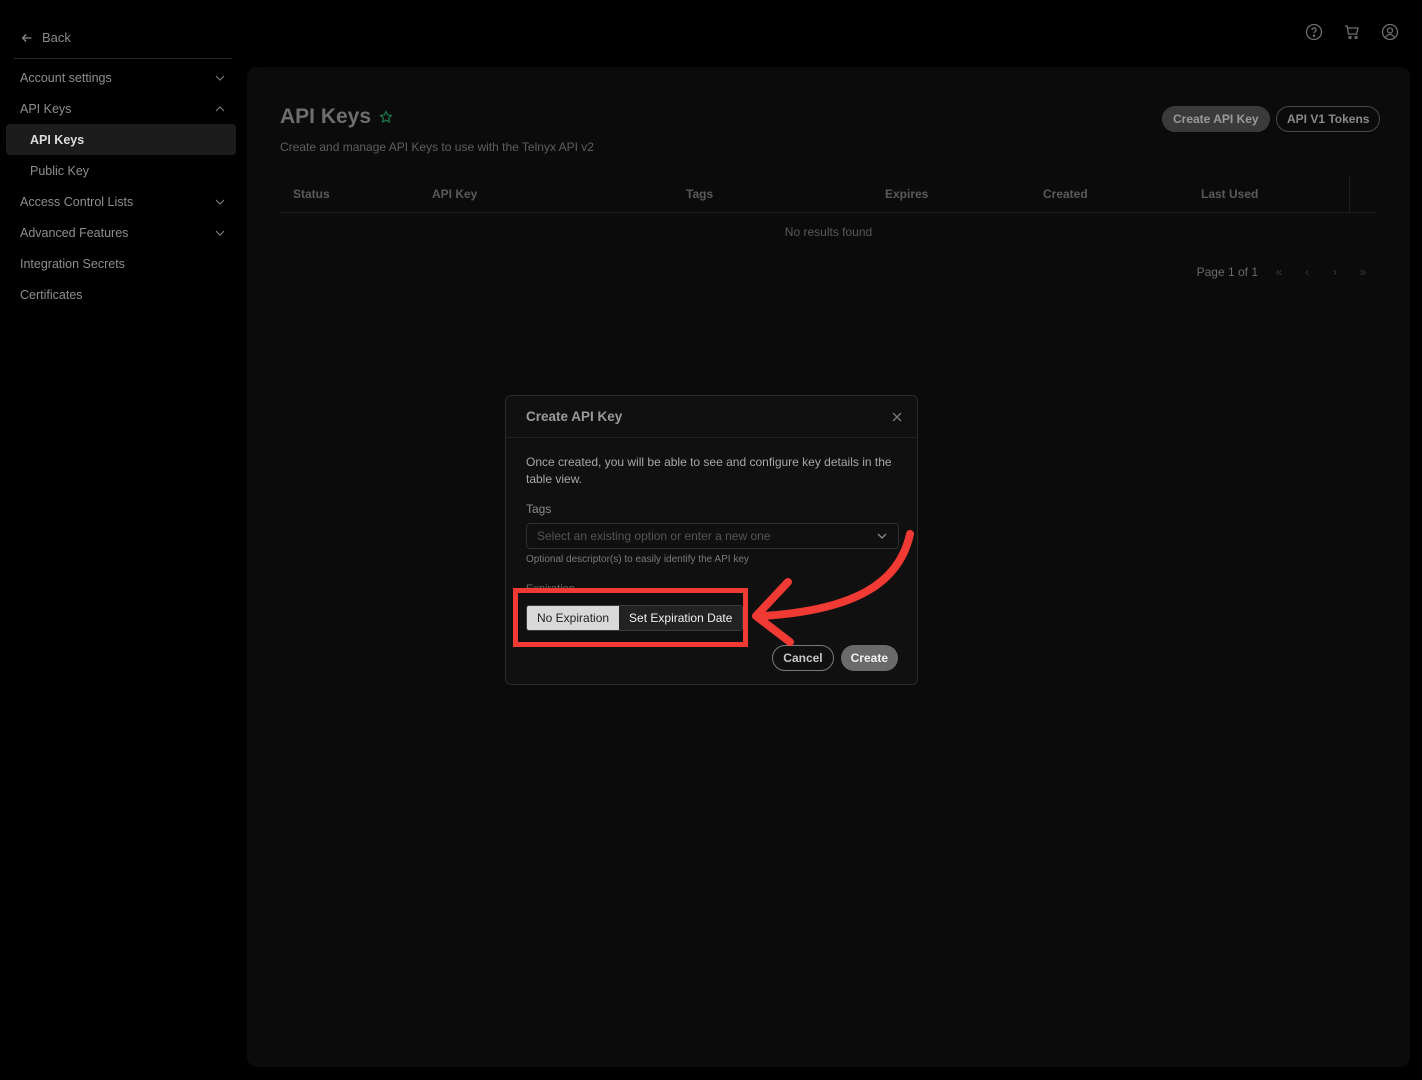 The image size is (1422, 1080). Describe the element at coordinates (1279, 272) in the screenshot. I see `first-page-icon: «` at that location.